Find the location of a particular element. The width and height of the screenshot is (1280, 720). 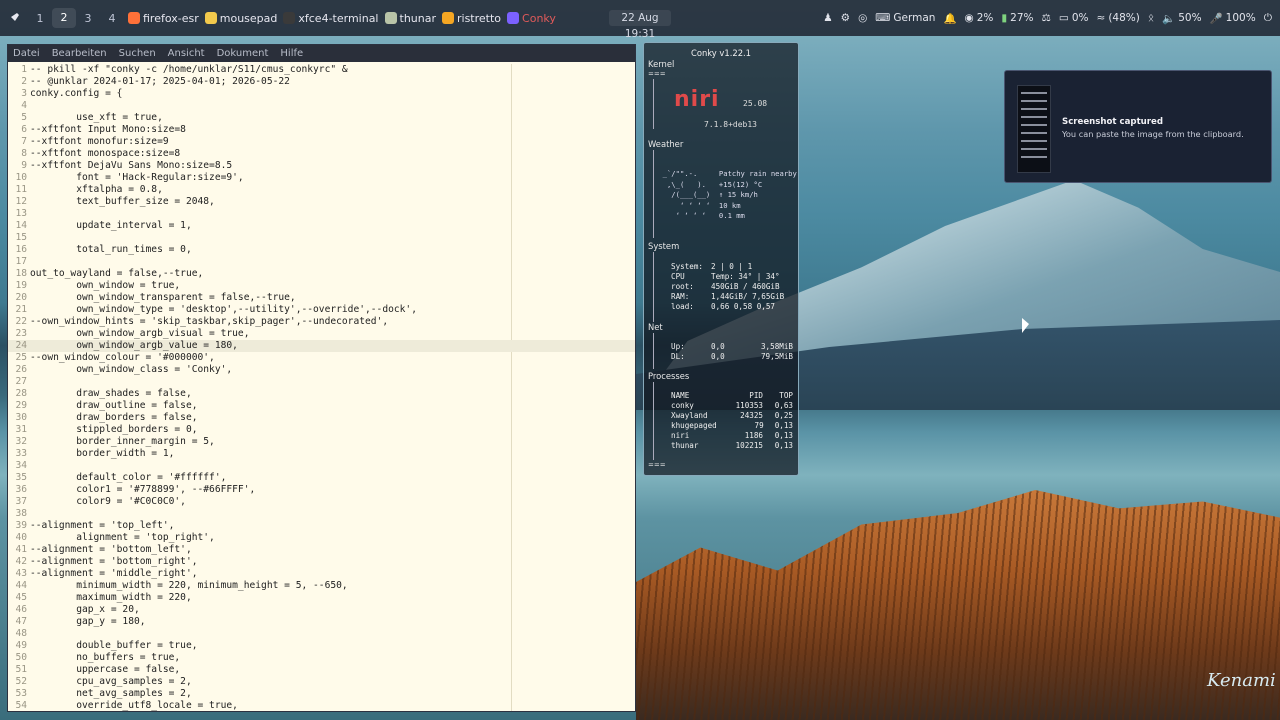

eye-icon: ◎ is located at coordinates (862, 18).